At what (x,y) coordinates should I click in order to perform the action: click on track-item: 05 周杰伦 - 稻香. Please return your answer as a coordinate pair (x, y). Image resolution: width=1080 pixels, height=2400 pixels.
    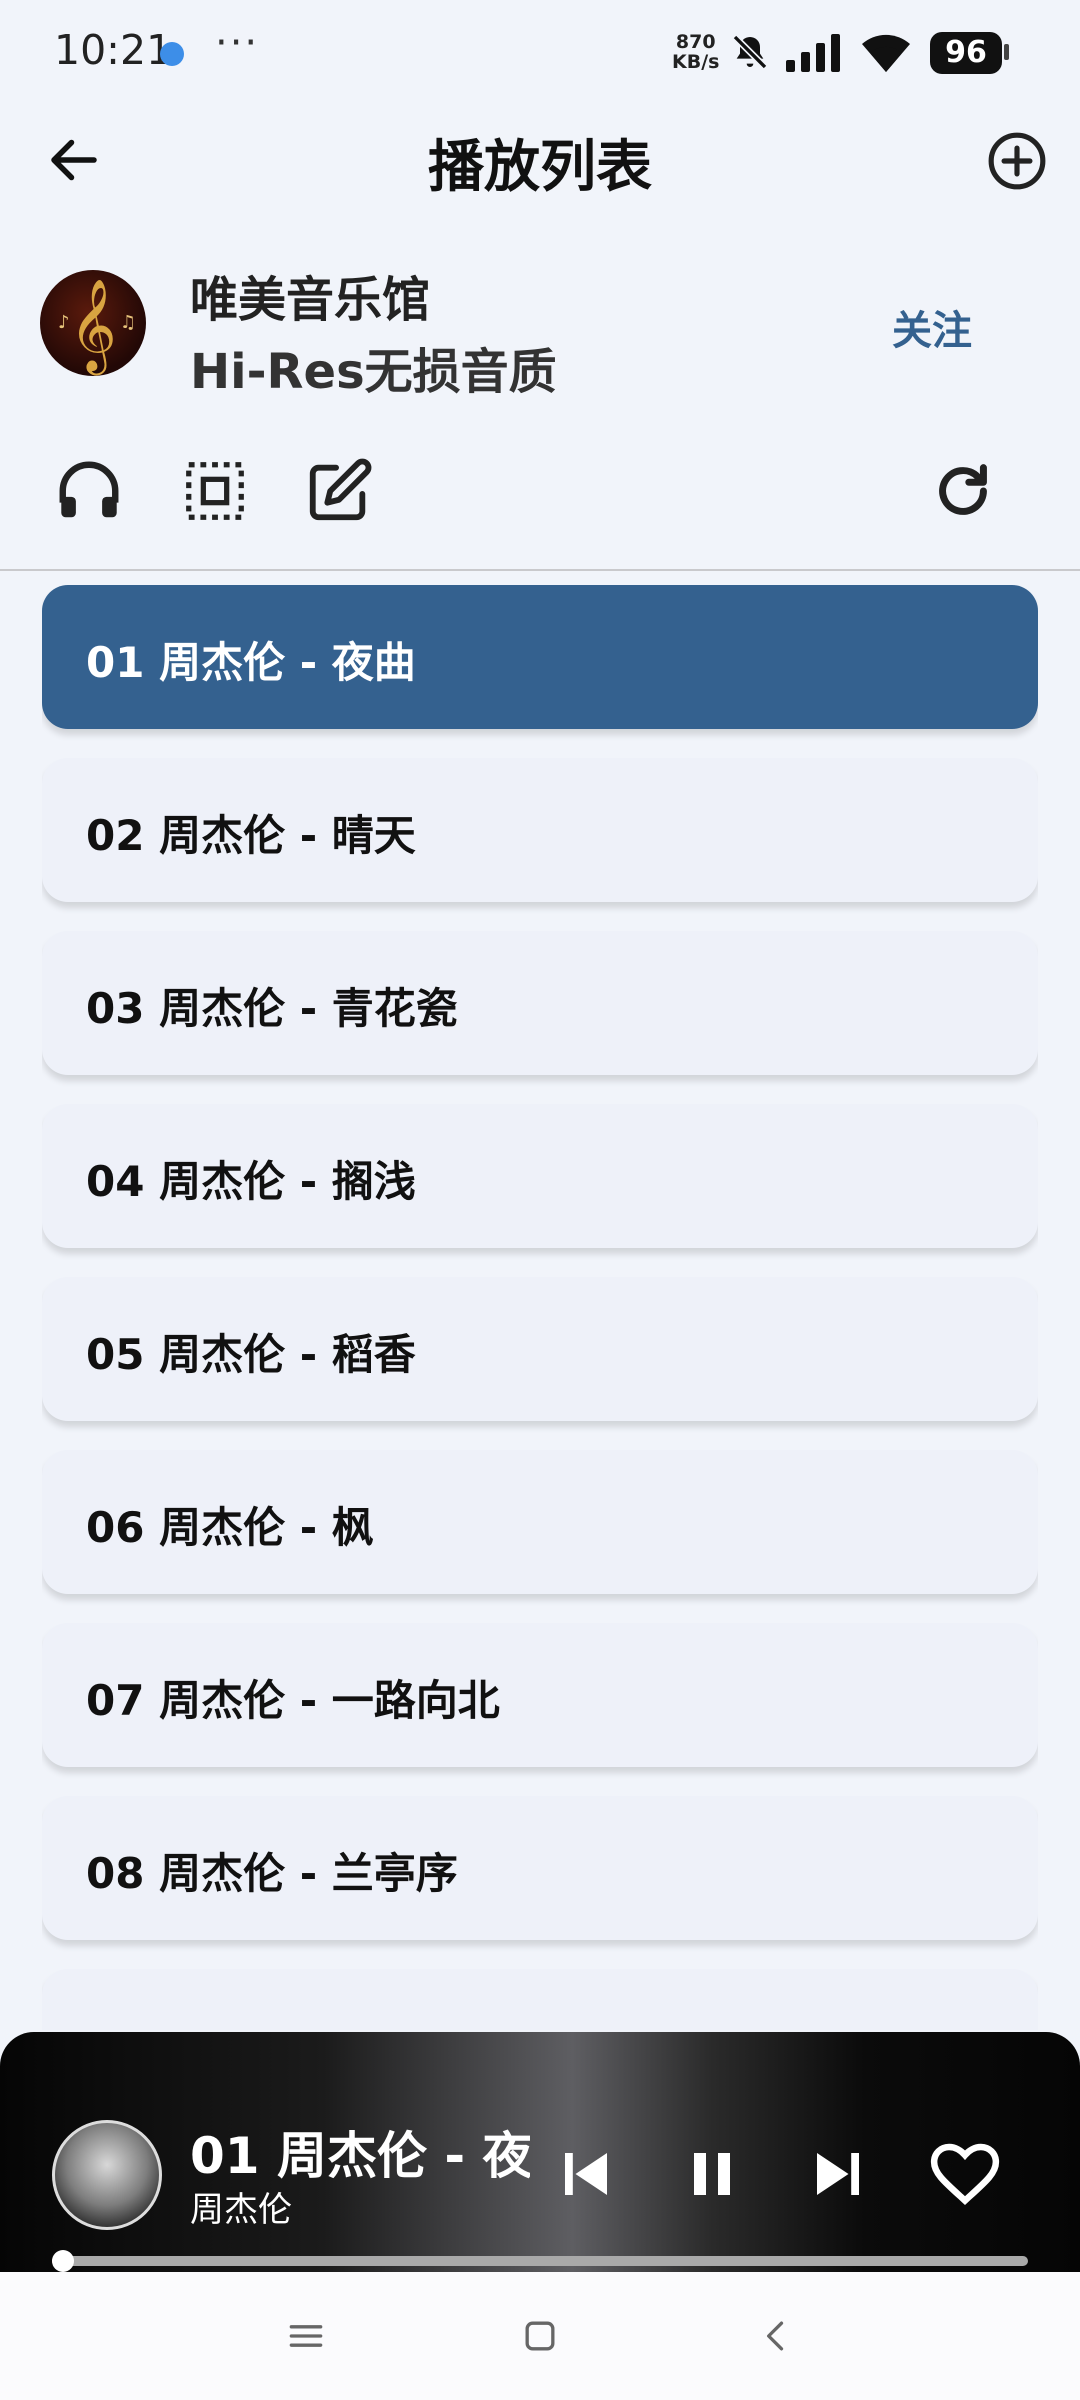
    Looking at the image, I should click on (540, 1349).